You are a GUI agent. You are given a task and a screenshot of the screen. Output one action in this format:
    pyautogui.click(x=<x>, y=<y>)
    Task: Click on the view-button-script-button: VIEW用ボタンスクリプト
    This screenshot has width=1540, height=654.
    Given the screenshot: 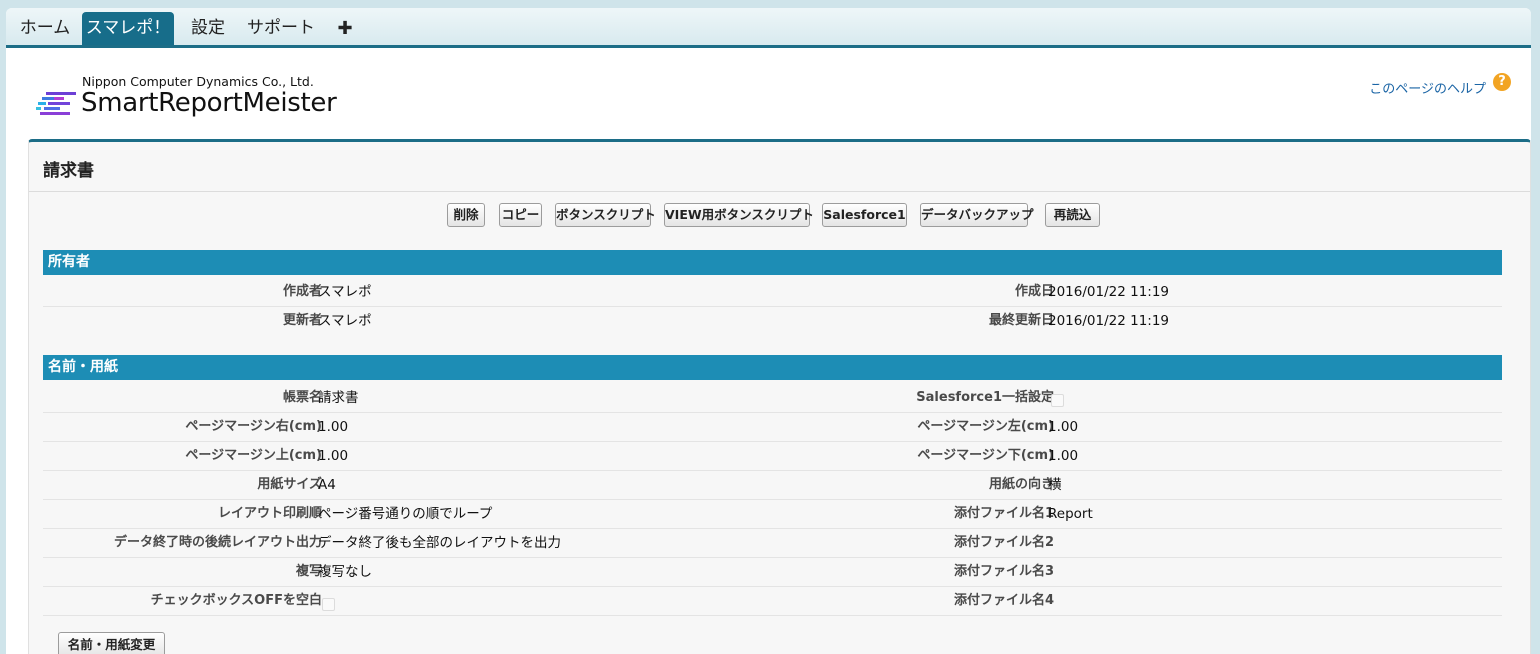 What is the action you would take?
    pyautogui.click(x=739, y=215)
    